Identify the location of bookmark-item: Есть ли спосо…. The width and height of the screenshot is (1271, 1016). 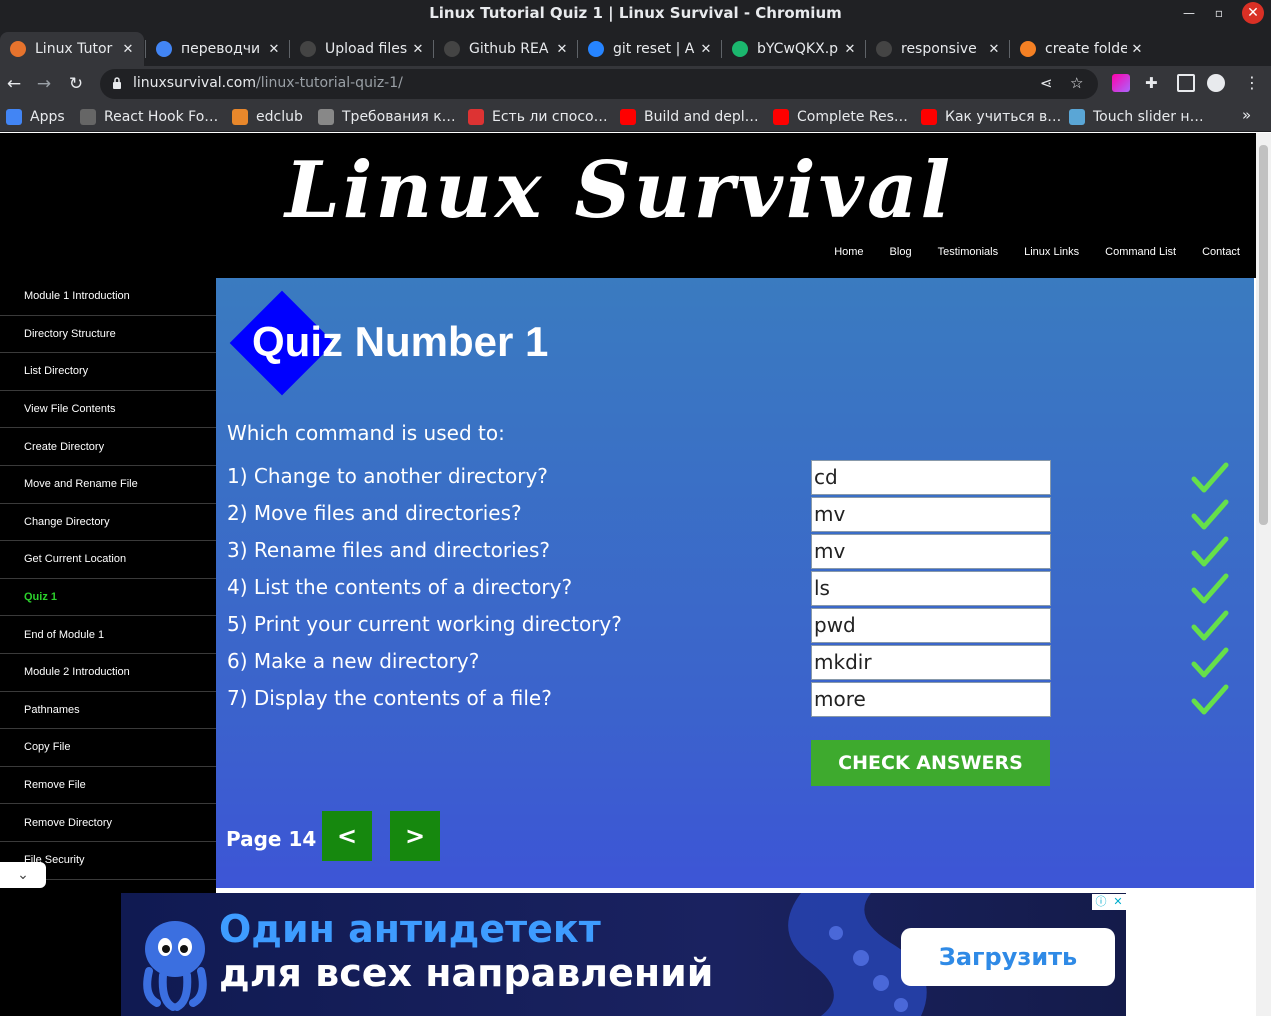
(538, 117).